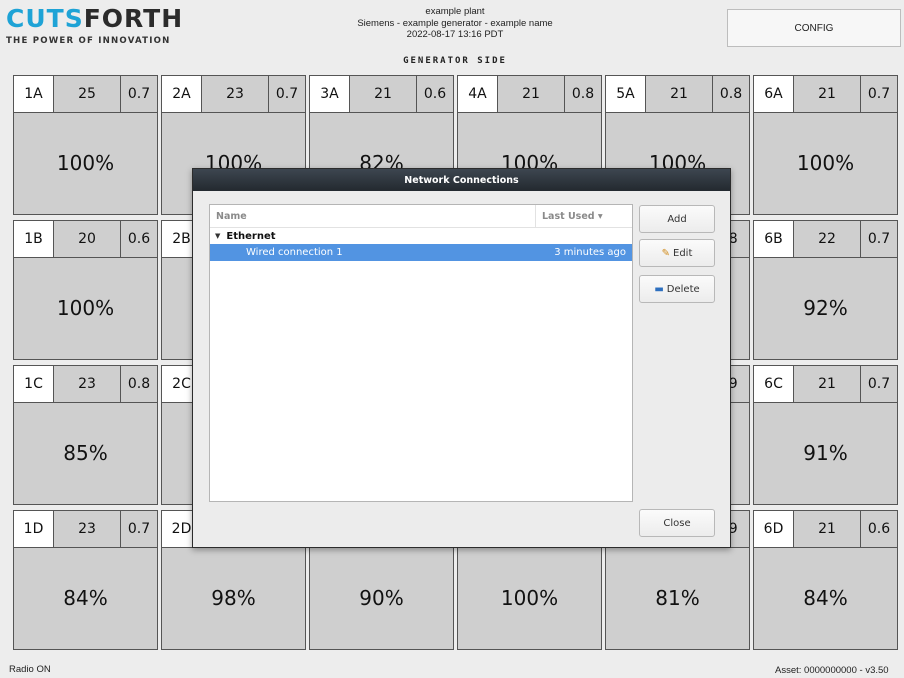  Describe the element at coordinates (461, 180) in the screenshot. I see `dialog-title: Network Connections` at that location.